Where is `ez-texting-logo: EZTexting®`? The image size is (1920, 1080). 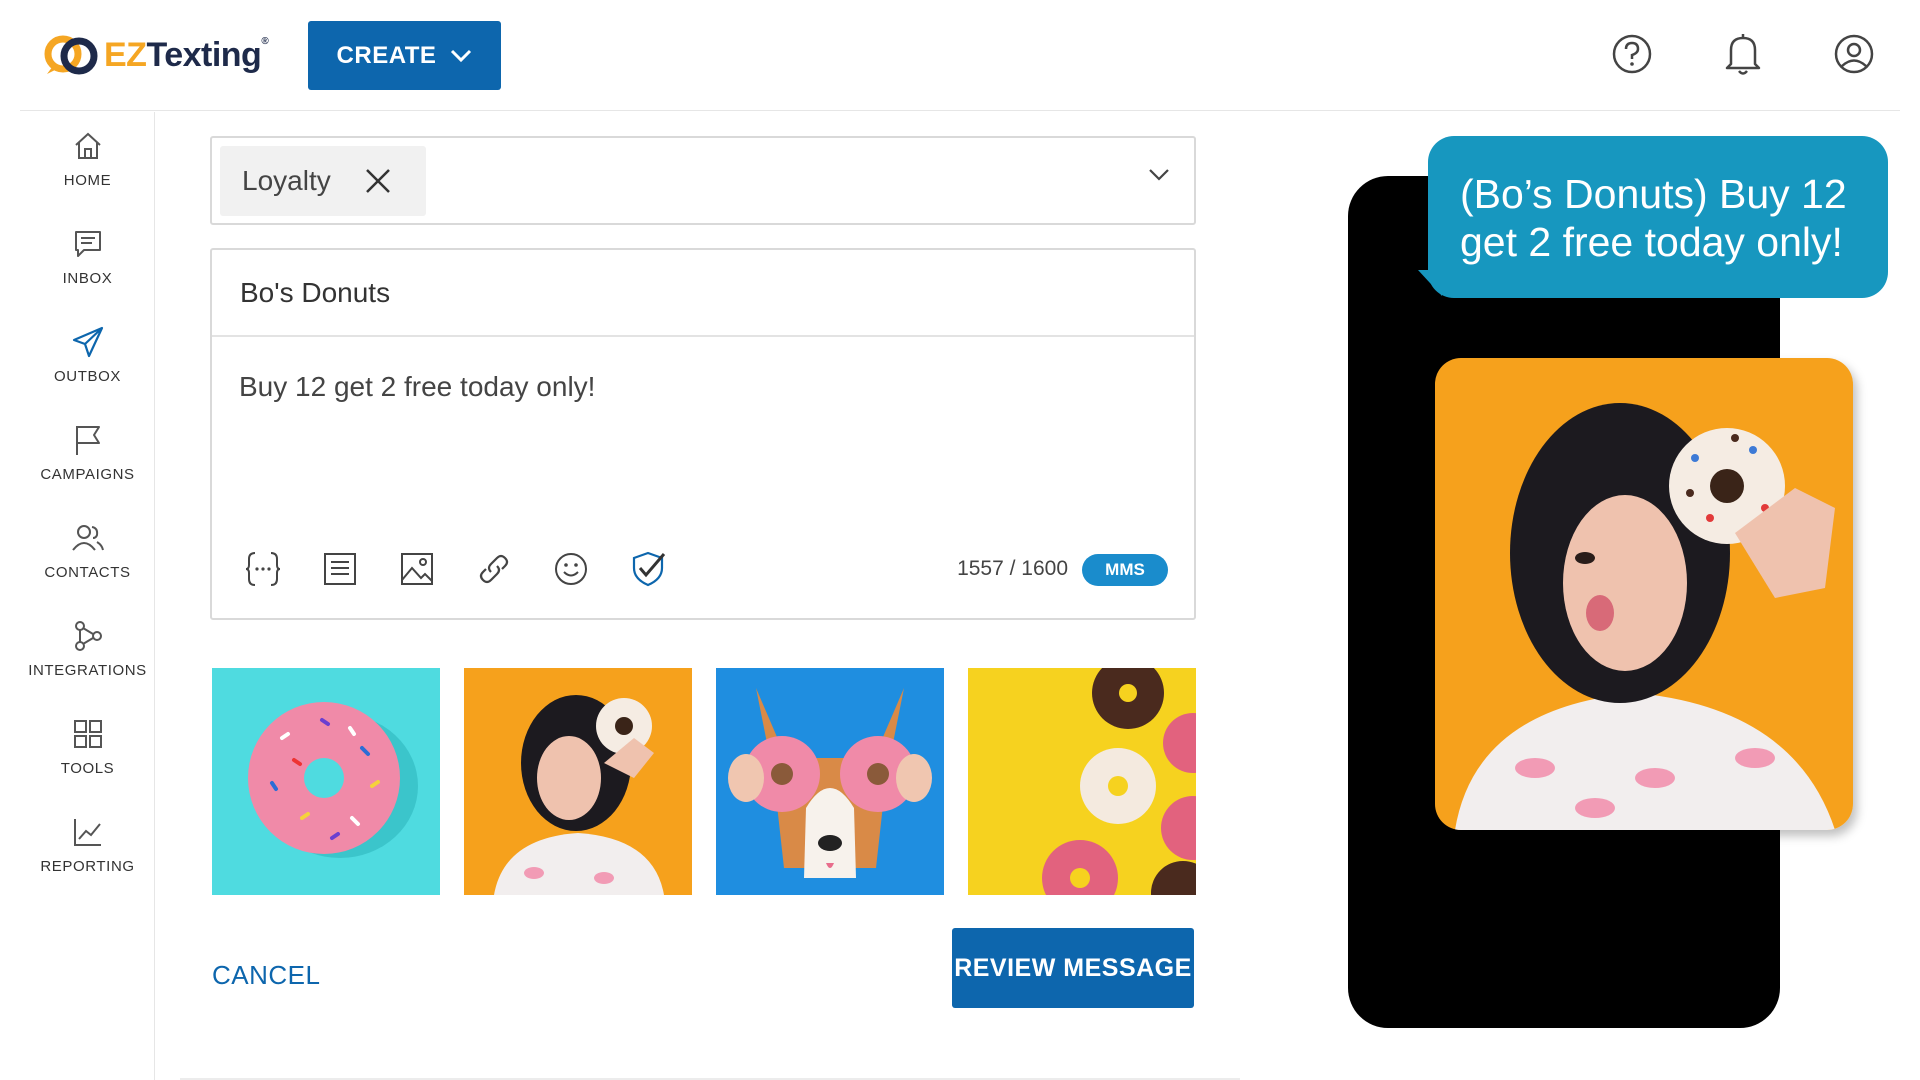 ez-texting-logo: EZTexting® is located at coordinates (155, 55).